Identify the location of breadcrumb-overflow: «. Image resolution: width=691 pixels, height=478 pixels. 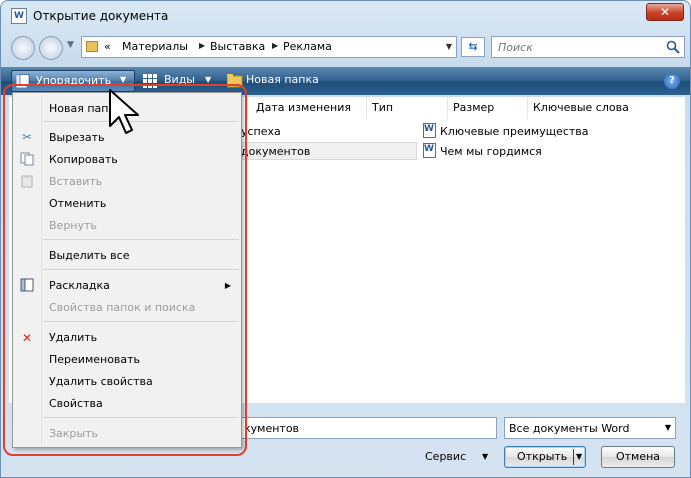
(107, 46).